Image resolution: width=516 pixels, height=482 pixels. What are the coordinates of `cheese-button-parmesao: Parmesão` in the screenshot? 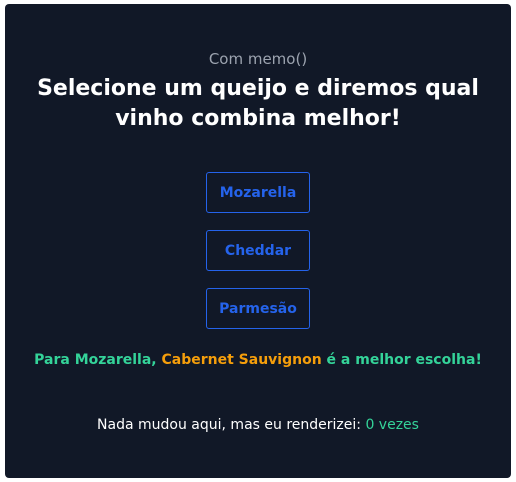 It's located at (258, 308).